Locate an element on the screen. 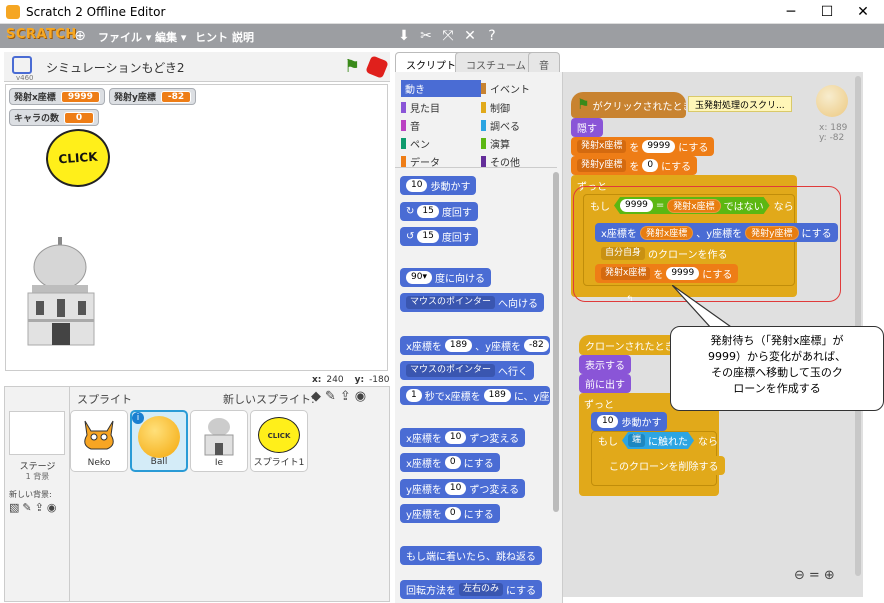 The width and height of the screenshot is (884, 603). block-move-10: 10 歩動かす is located at coordinates (629, 421).